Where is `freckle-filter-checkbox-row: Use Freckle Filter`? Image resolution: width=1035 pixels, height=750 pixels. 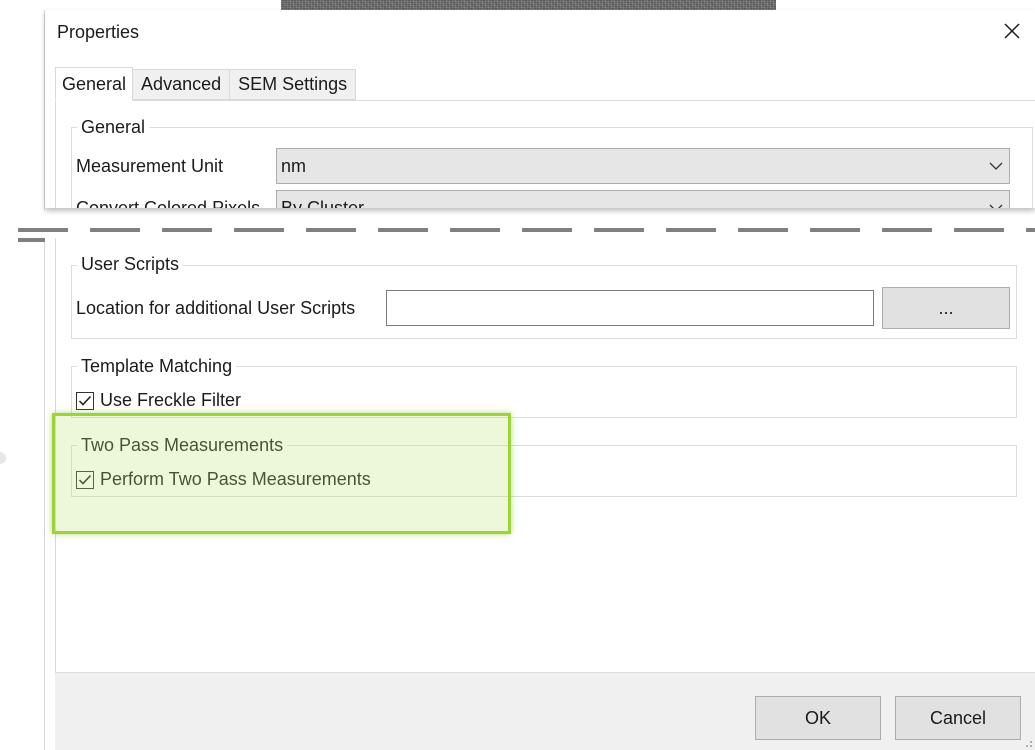 freckle-filter-checkbox-row: Use Freckle Filter is located at coordinates (158, 400).